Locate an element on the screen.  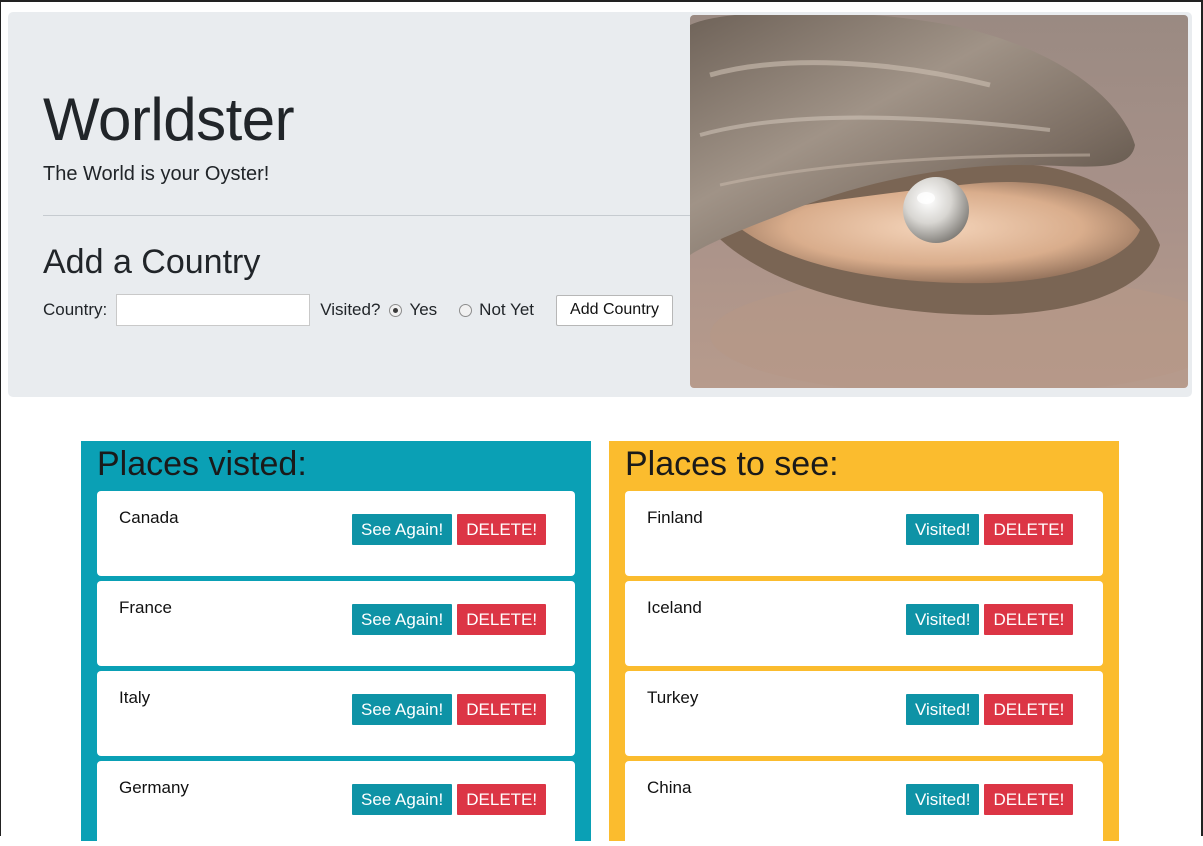
place-name: Finland is located at coordinates (675, 517).